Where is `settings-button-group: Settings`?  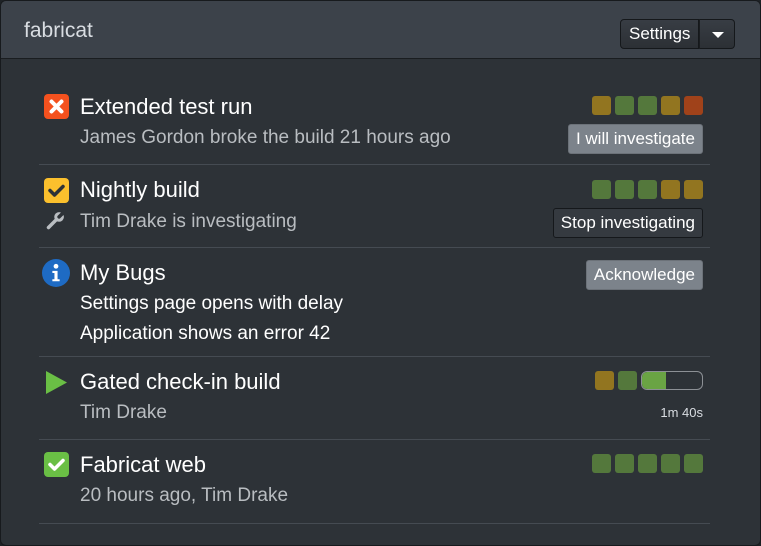
settings-button-group: Settings is located at coordinates (678, 34).